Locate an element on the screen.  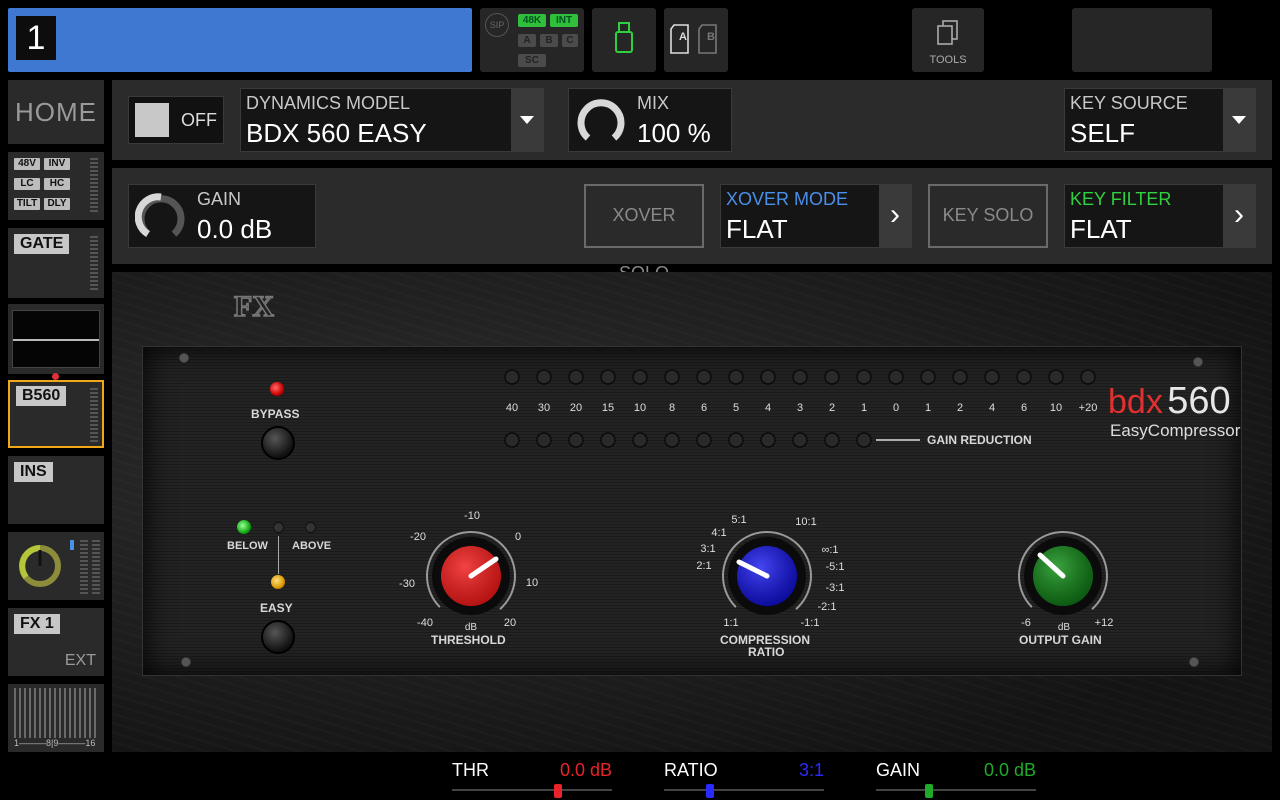
sd-b-label: B is located at coordinates (711, 37).